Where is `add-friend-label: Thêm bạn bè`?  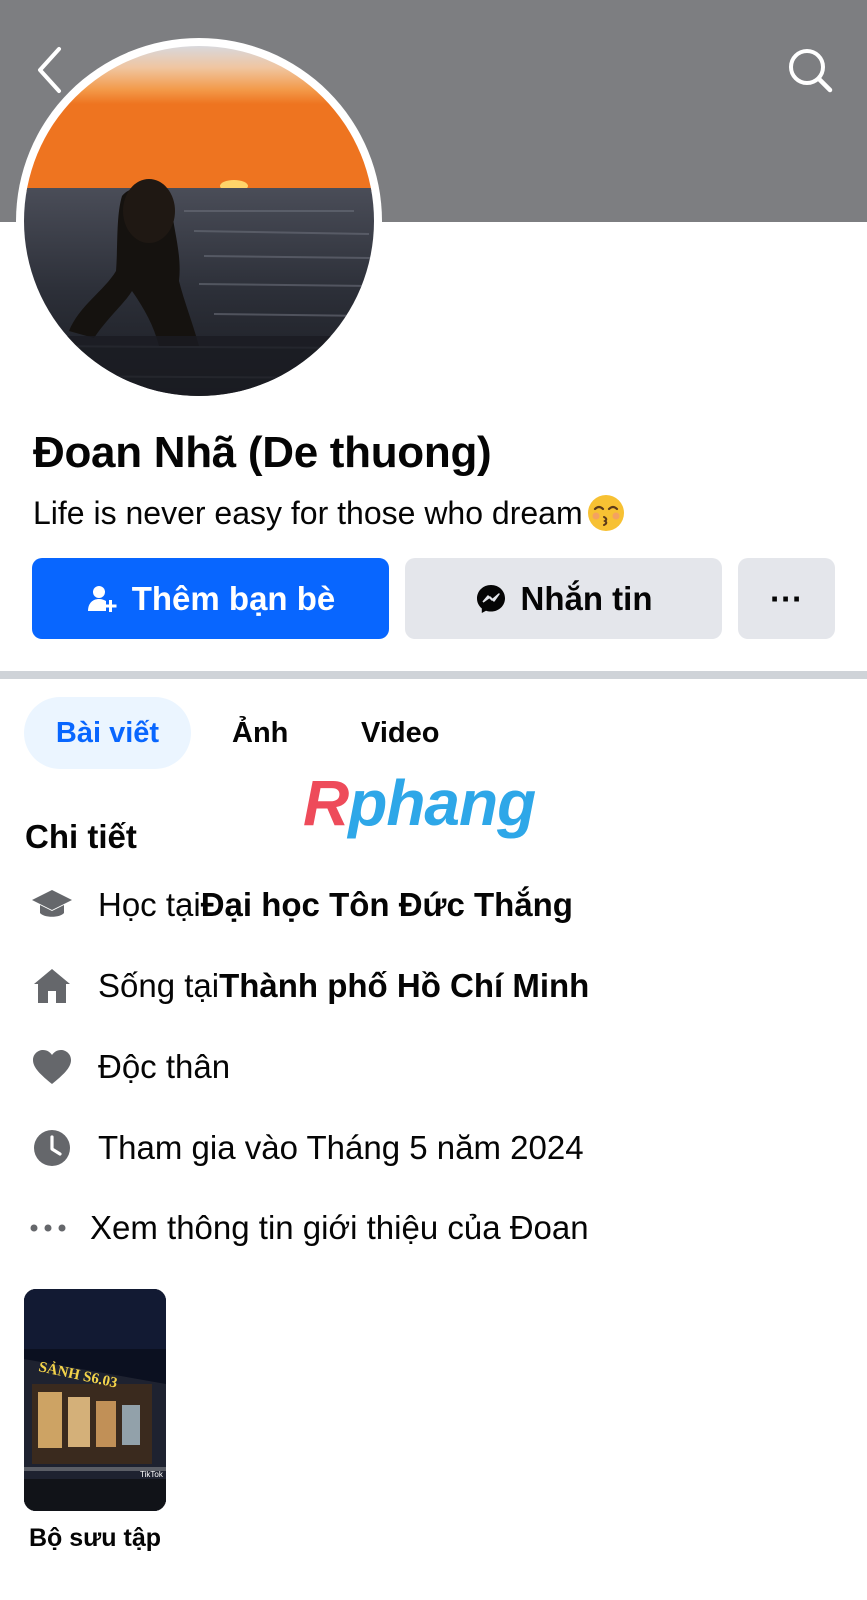
add-friend-label: Thêm bạn bè is located at coordinates (233, 598).